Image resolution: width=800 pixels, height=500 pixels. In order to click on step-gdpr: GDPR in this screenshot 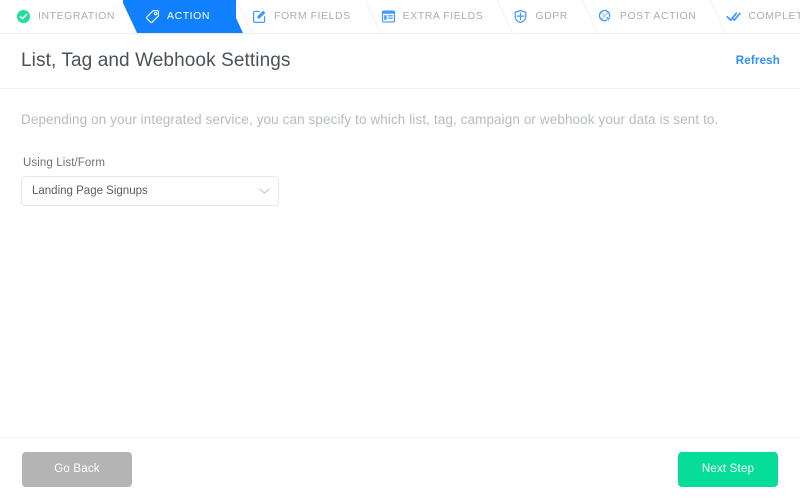, I will do `click(539, 16)`.